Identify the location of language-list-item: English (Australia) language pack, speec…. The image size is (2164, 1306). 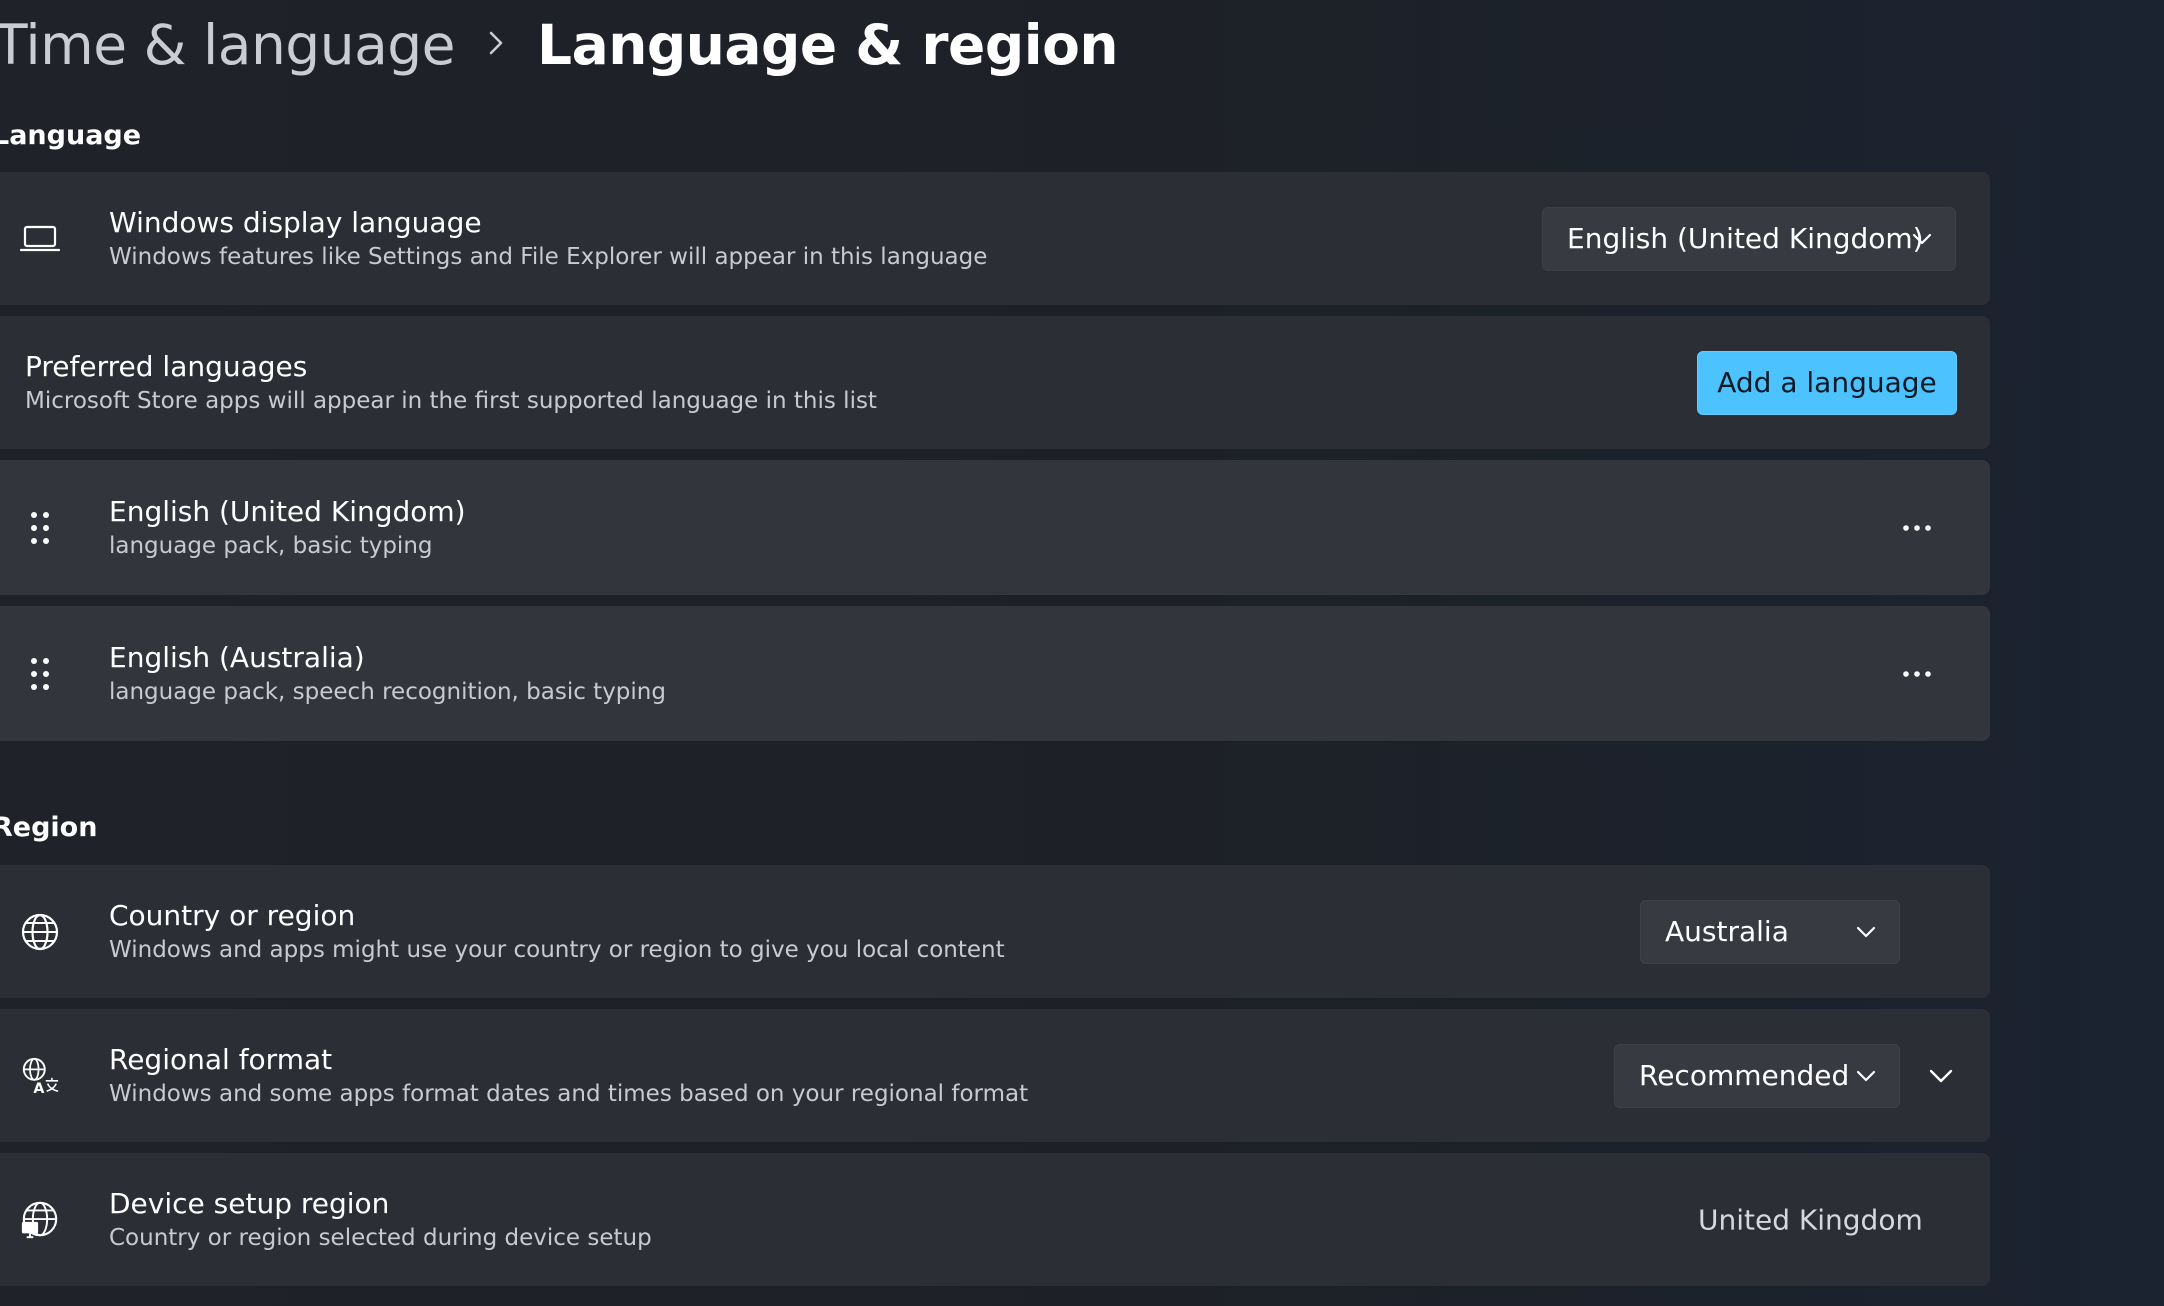
(995, 673).